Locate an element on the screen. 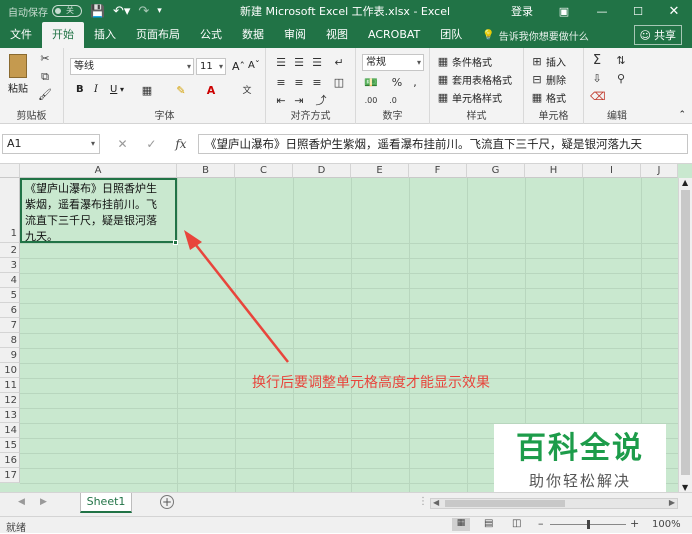 The width and height of the screenshot is (692, 534). align-left-icon: ≡ is located at coordinates (281, 83).